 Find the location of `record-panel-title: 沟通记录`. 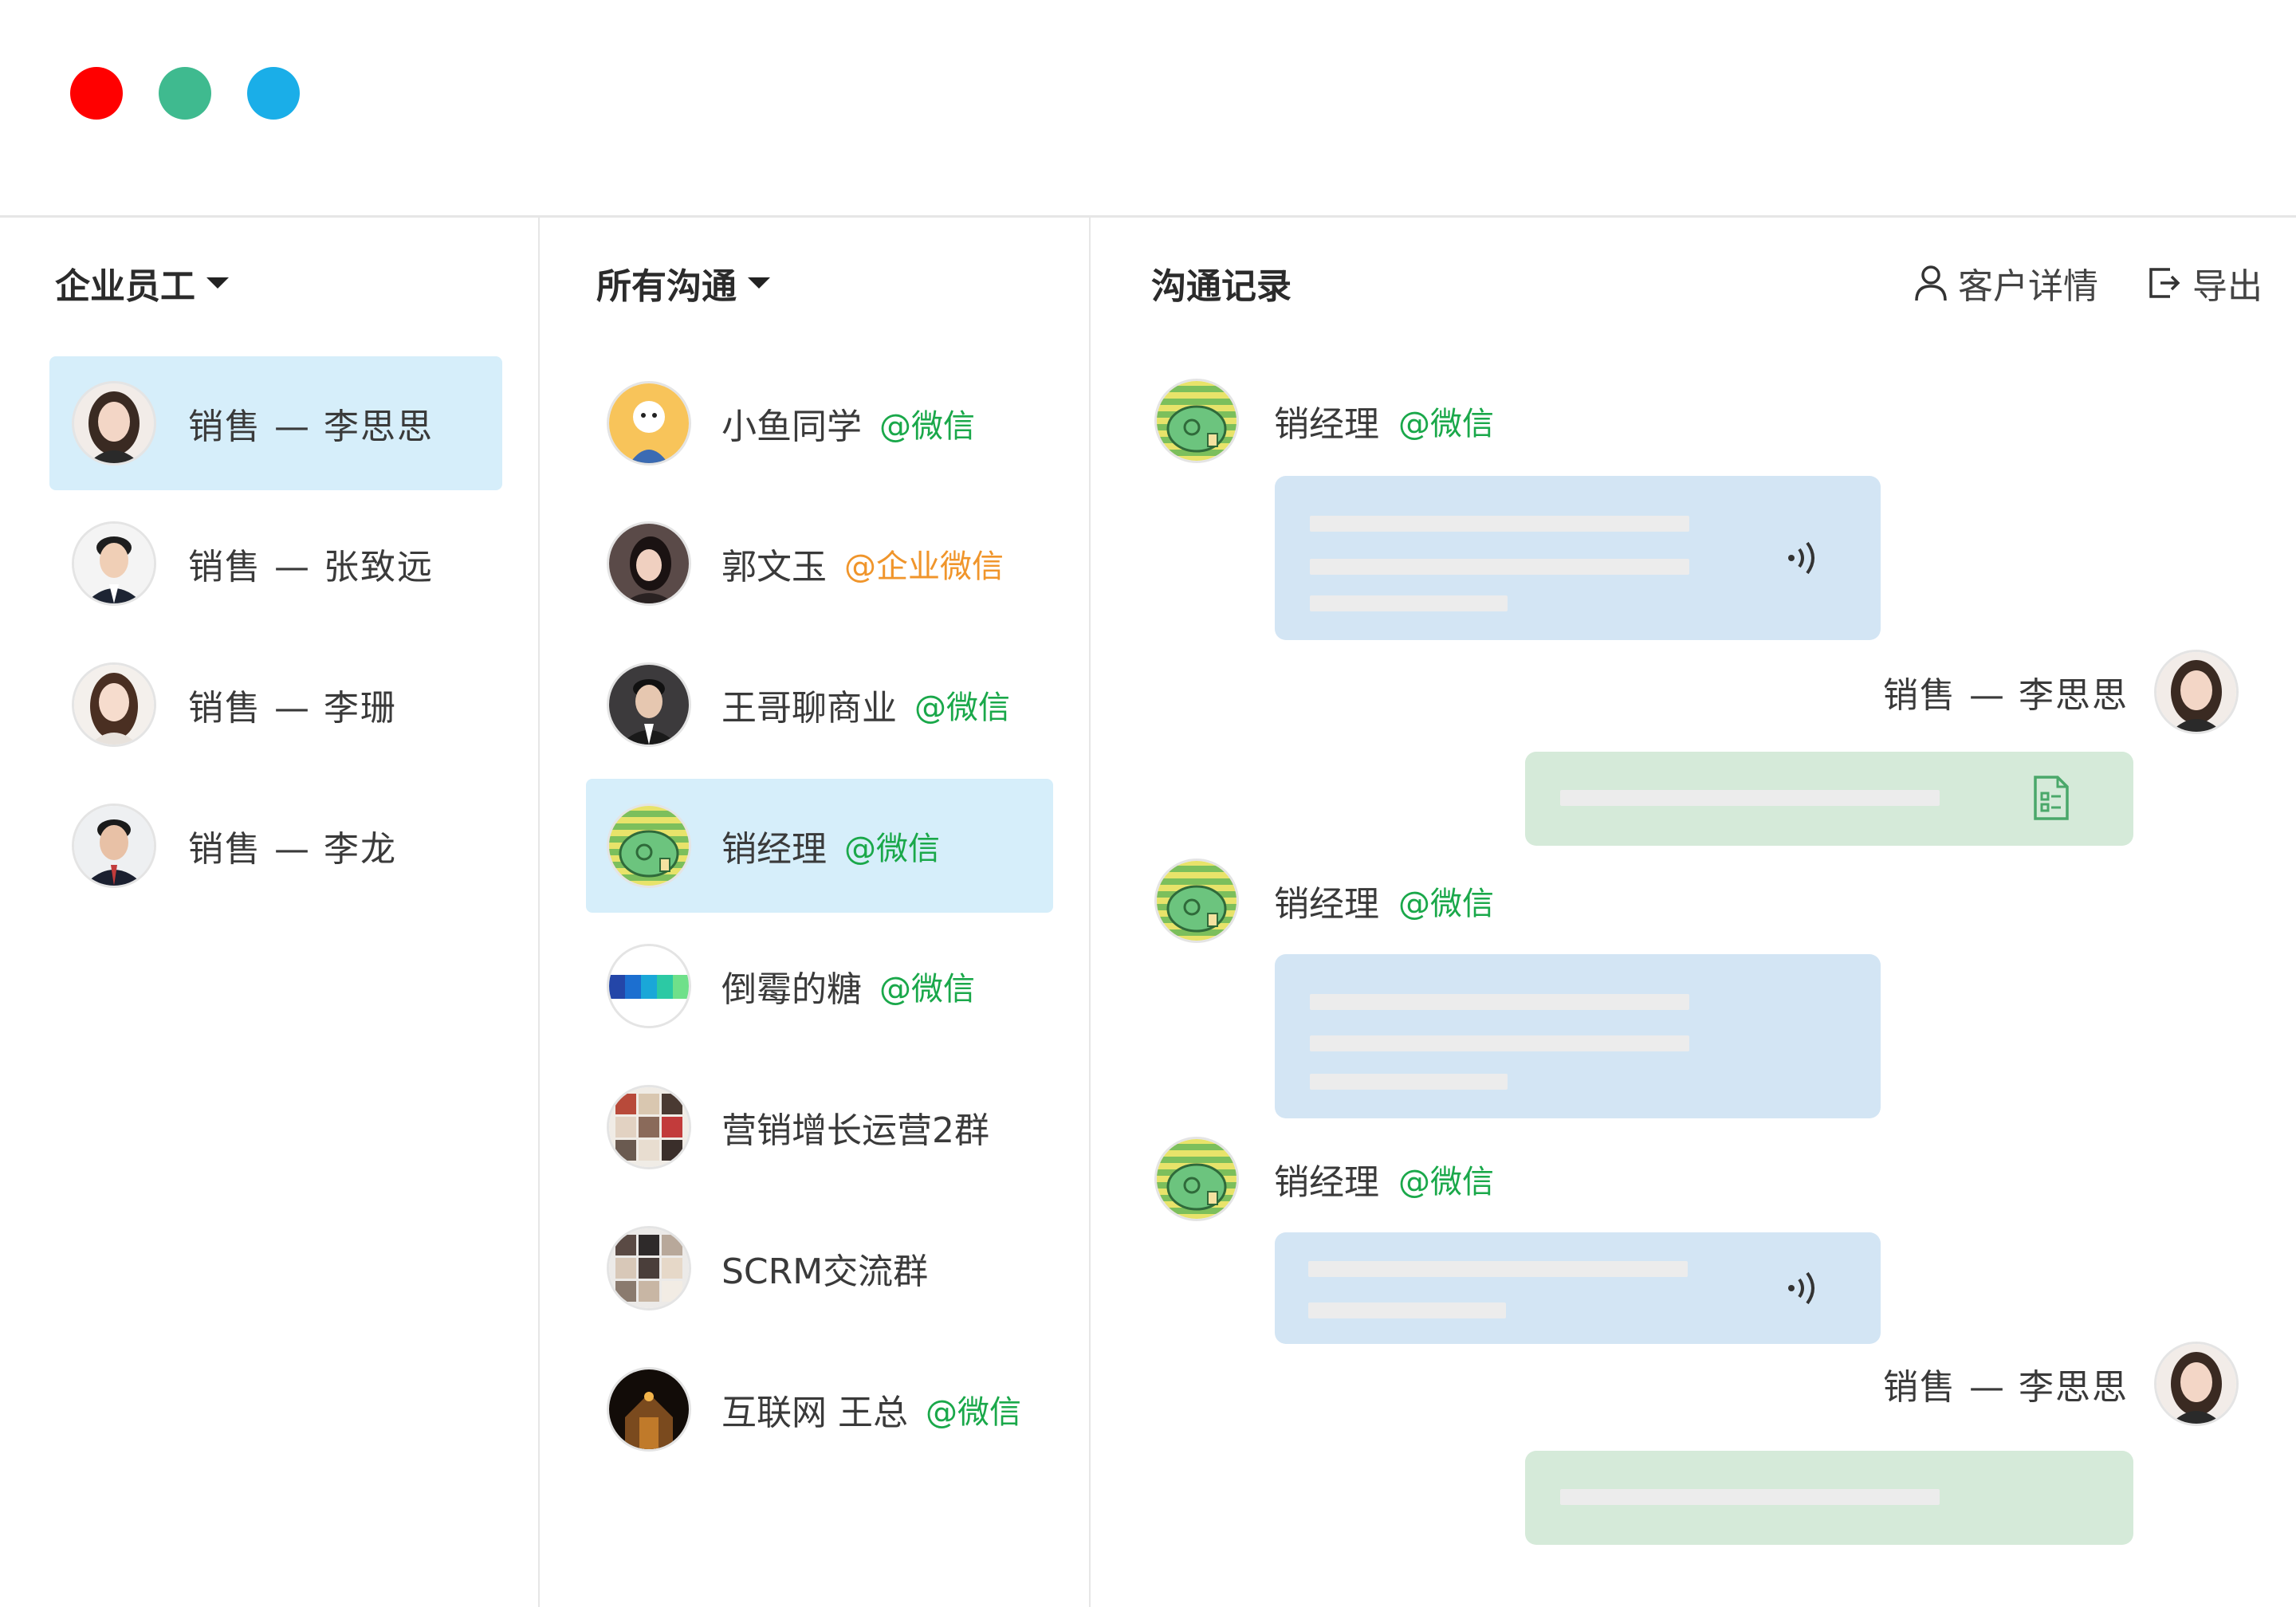

record-panel-title: 沟通记录 is located at coordinates (1221, 287).